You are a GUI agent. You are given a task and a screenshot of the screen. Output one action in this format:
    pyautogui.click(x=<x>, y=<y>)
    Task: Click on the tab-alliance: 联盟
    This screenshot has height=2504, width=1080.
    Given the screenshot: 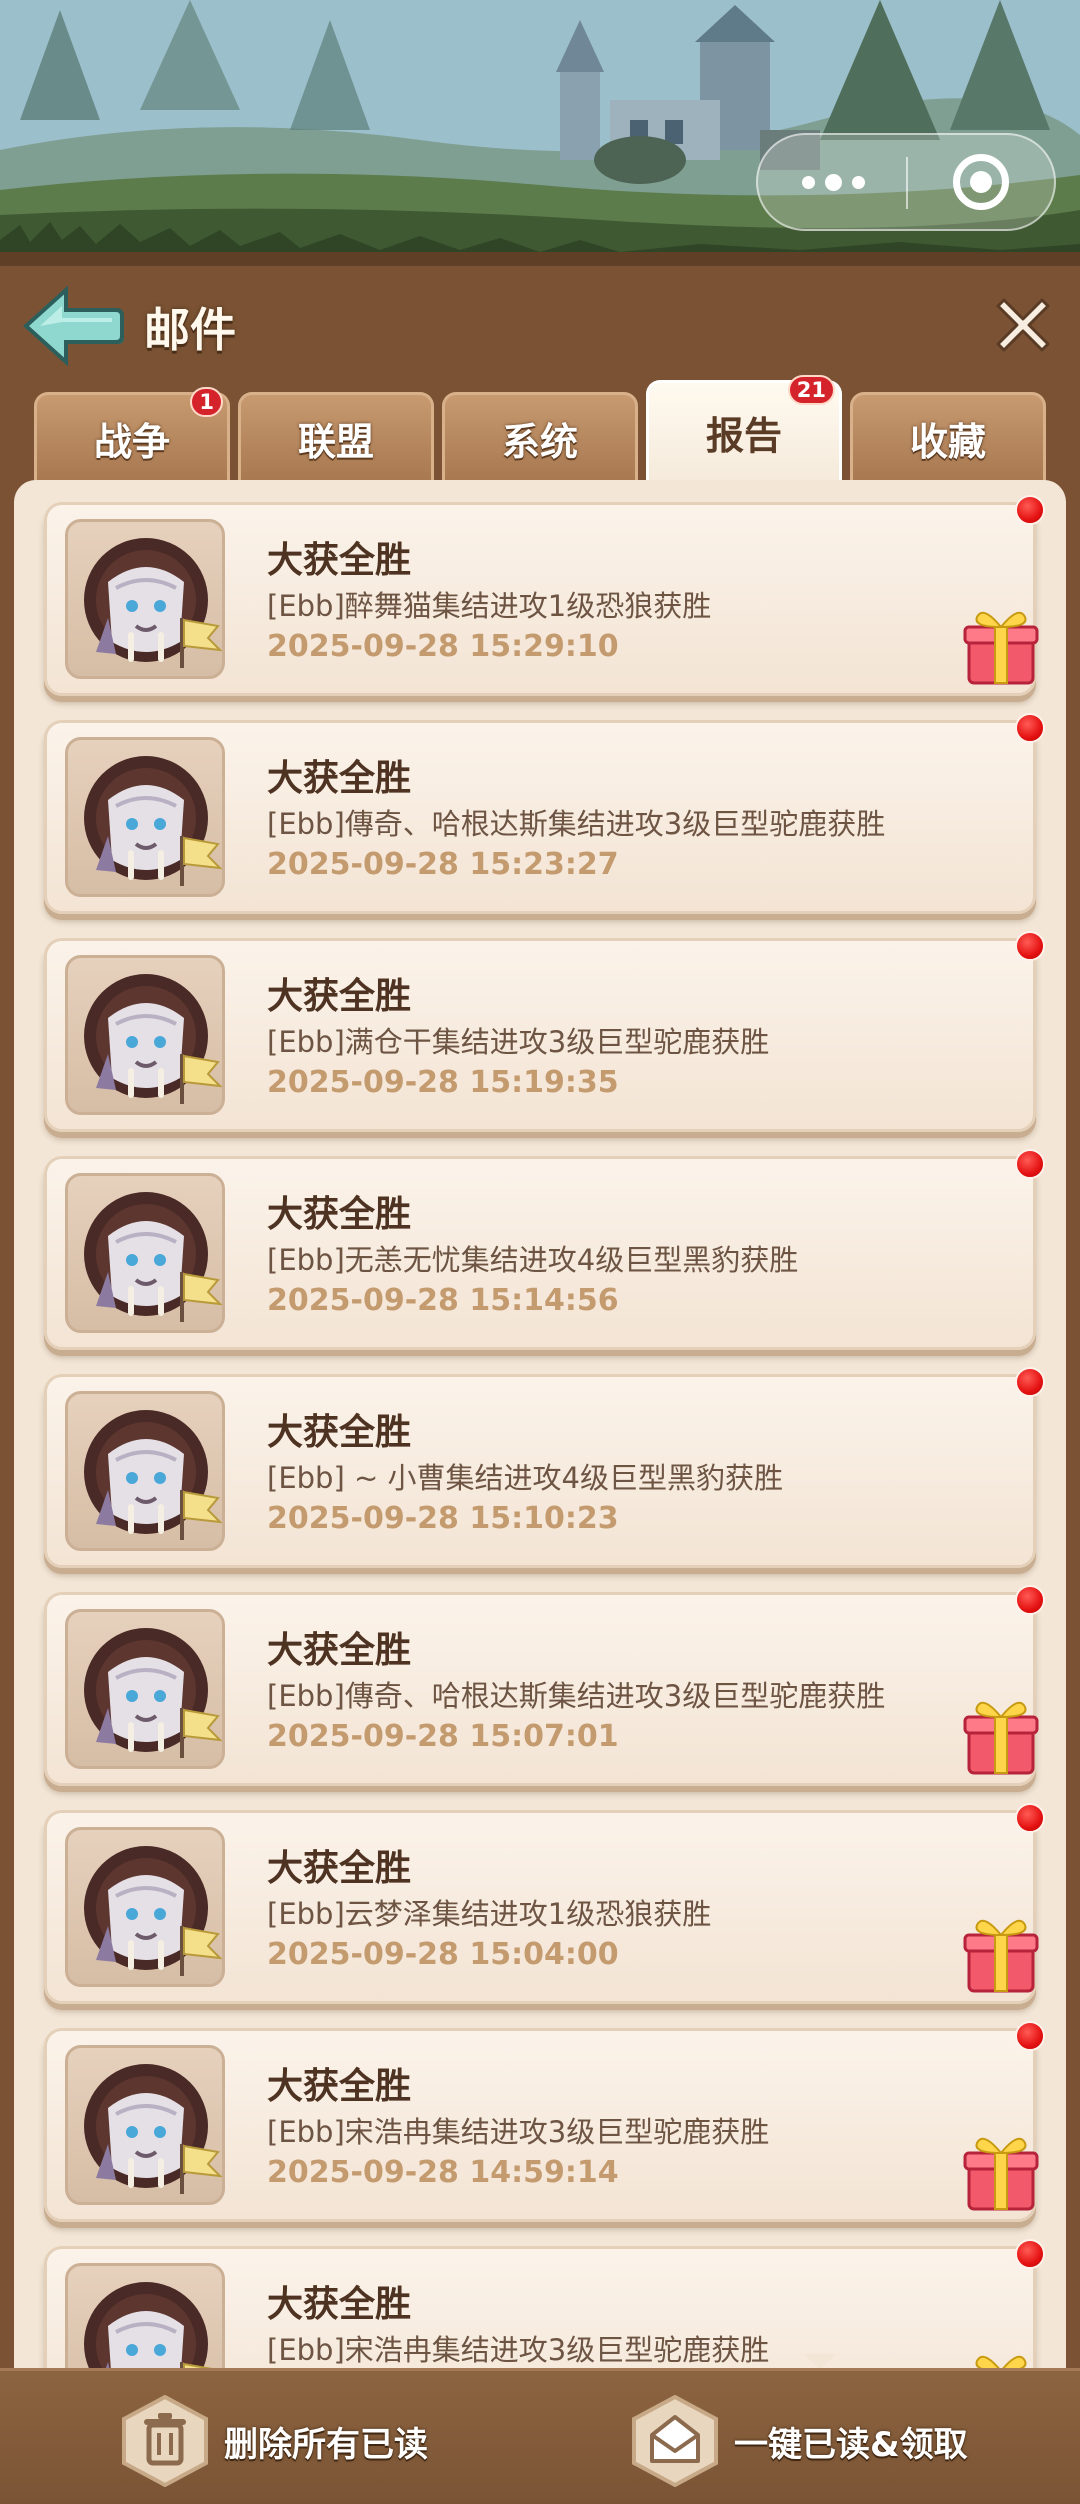 What is the action you would take?
    pyautogui.click(x=336, y=437)
    